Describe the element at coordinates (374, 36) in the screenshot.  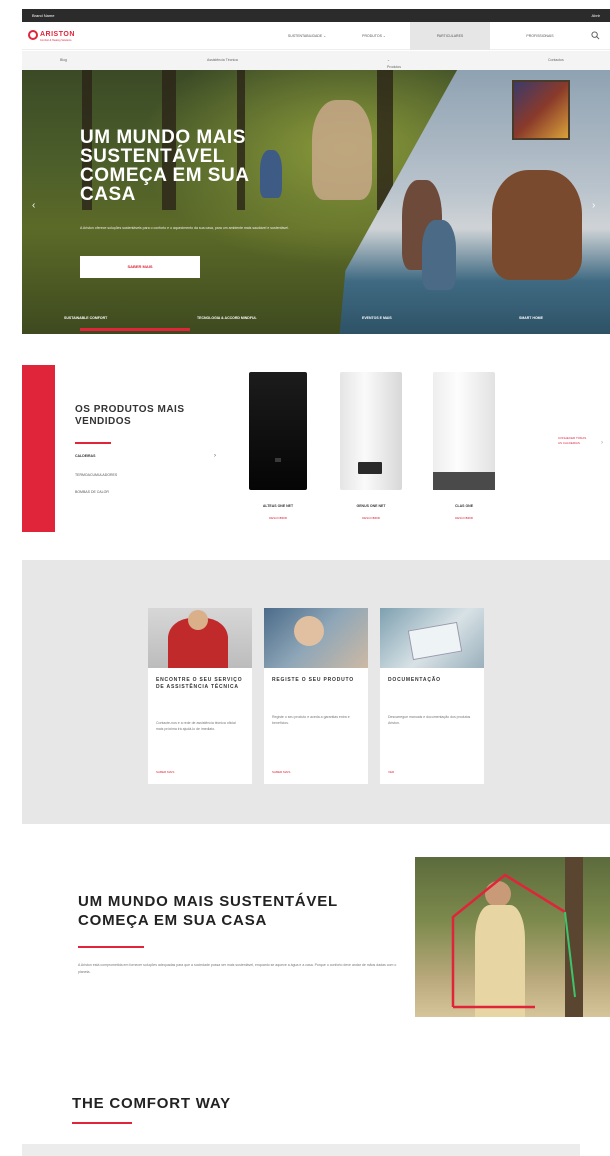
I see `nav-item-produtos: PRODUTOS ⌄` at that location.